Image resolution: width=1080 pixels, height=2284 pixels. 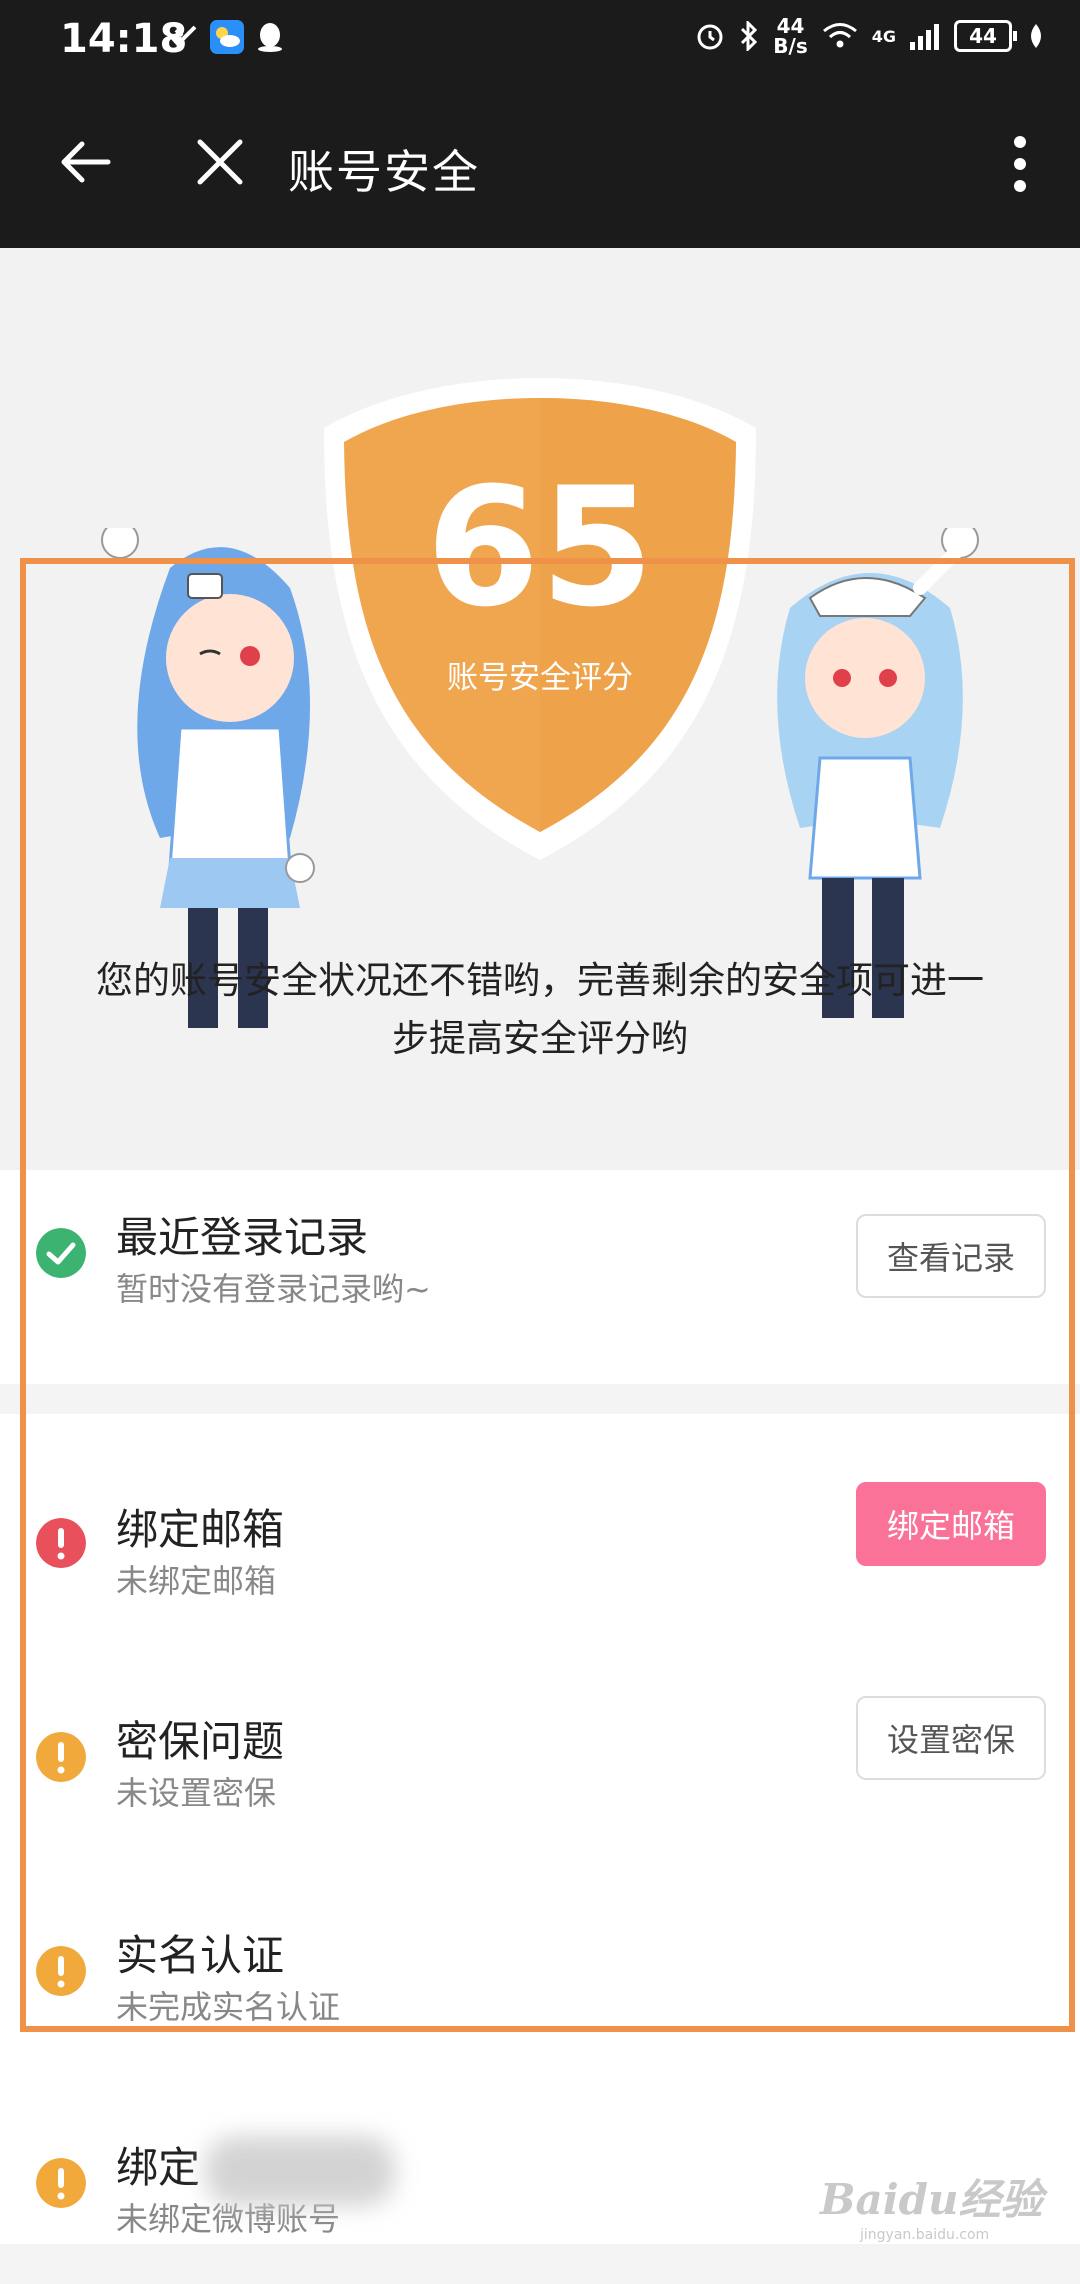 I want to click on bind-email-button: 绑定邮箱, so click(x=951, y=1524).